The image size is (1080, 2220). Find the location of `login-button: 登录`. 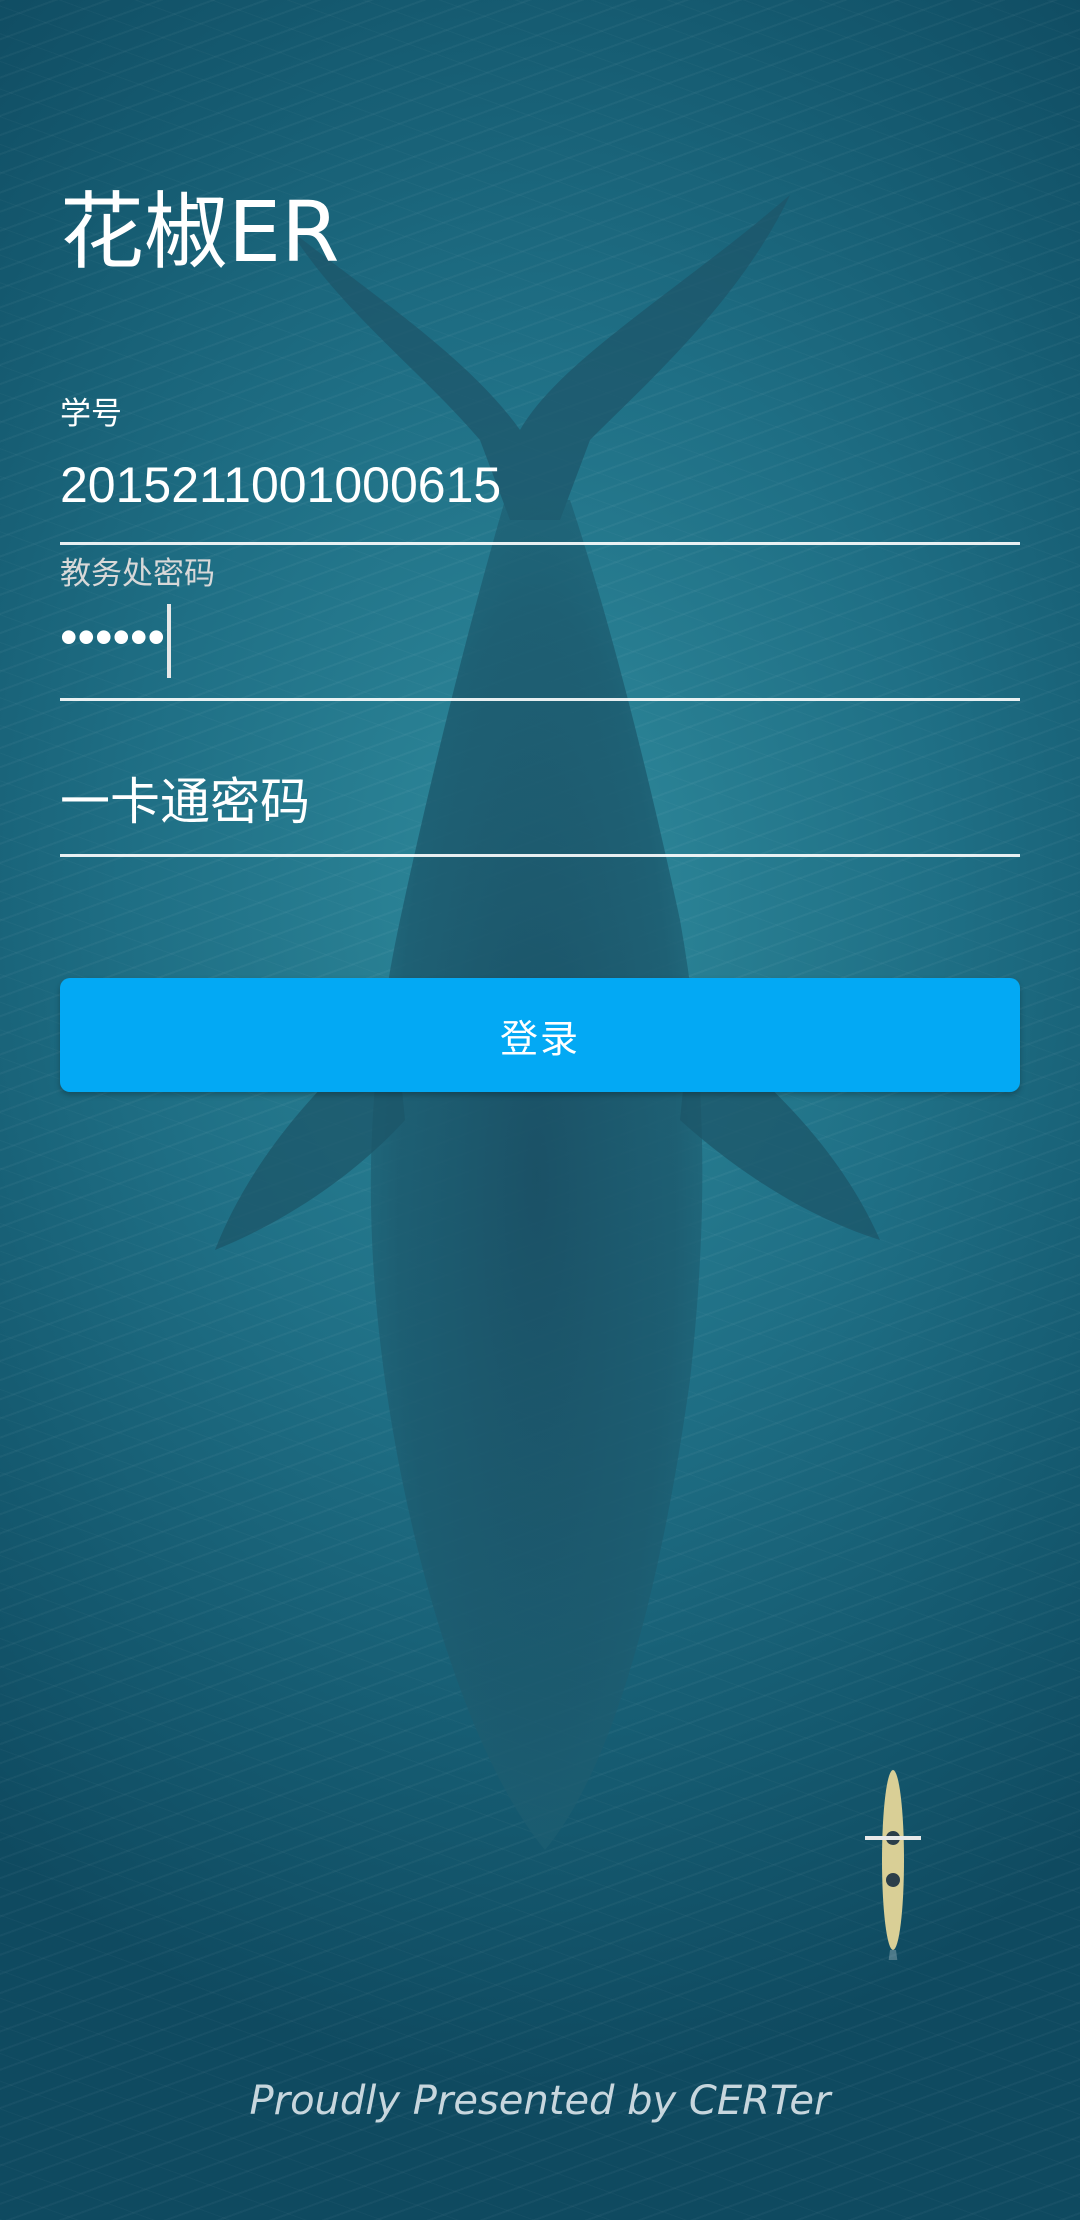

login-button: 登录 is located at coordinates (540, 1035).